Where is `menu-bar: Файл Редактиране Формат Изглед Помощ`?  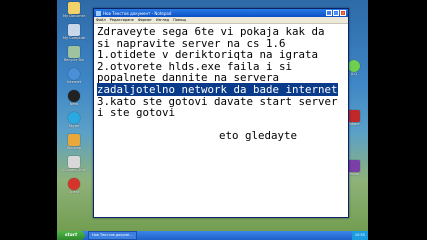 menu-bar: Файл Редактиране Формат Изглед Помощ is located at coordinates (221, 20).